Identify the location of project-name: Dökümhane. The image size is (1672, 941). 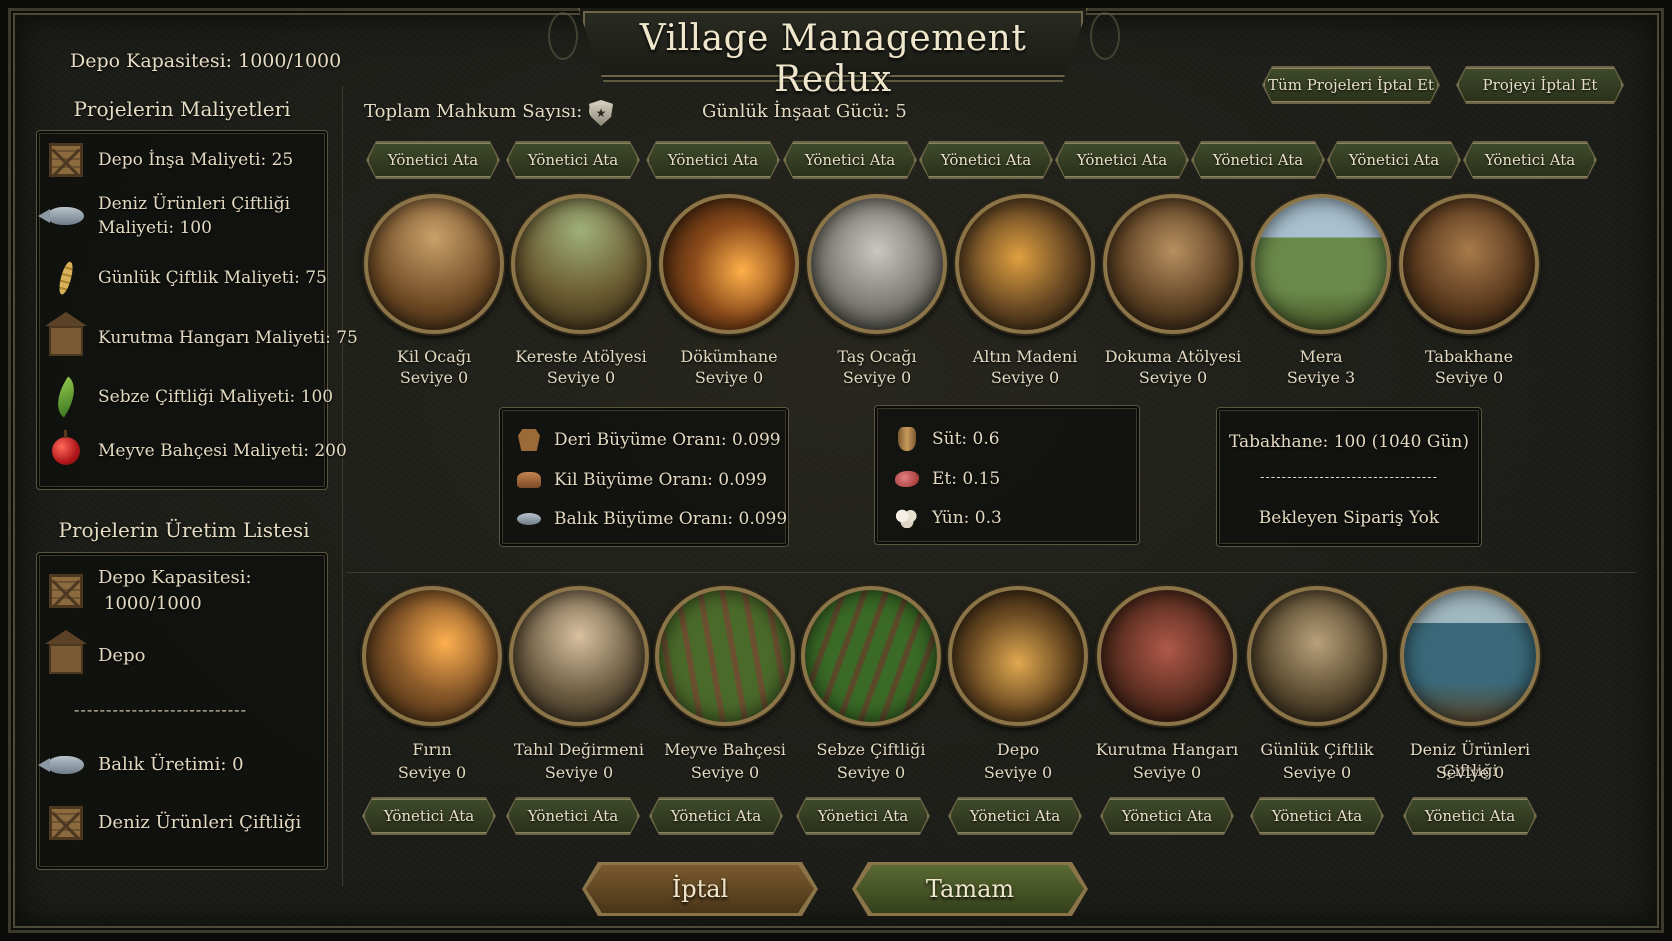
(729, 356).